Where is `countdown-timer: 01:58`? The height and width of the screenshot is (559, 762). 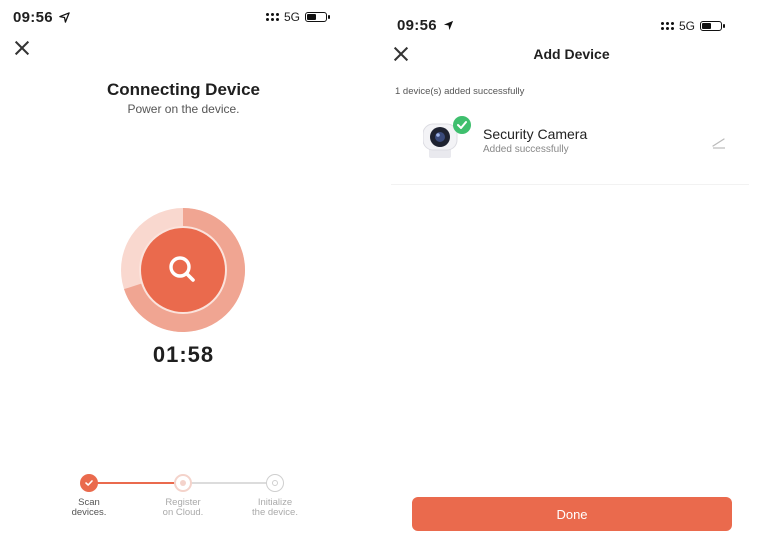
countdown-timer: 01:58 is located at coordinates (183, 354).